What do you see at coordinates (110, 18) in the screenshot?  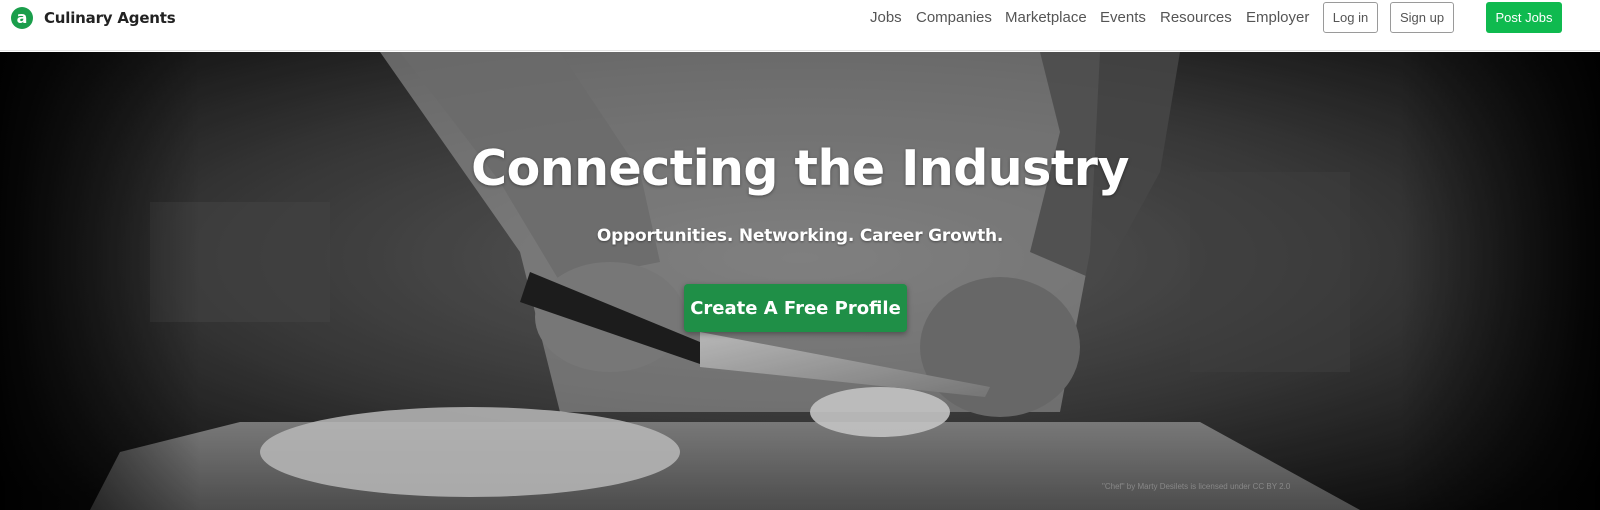 I see `brand-name: Culinary Agents` at bounding box center [110, 18].